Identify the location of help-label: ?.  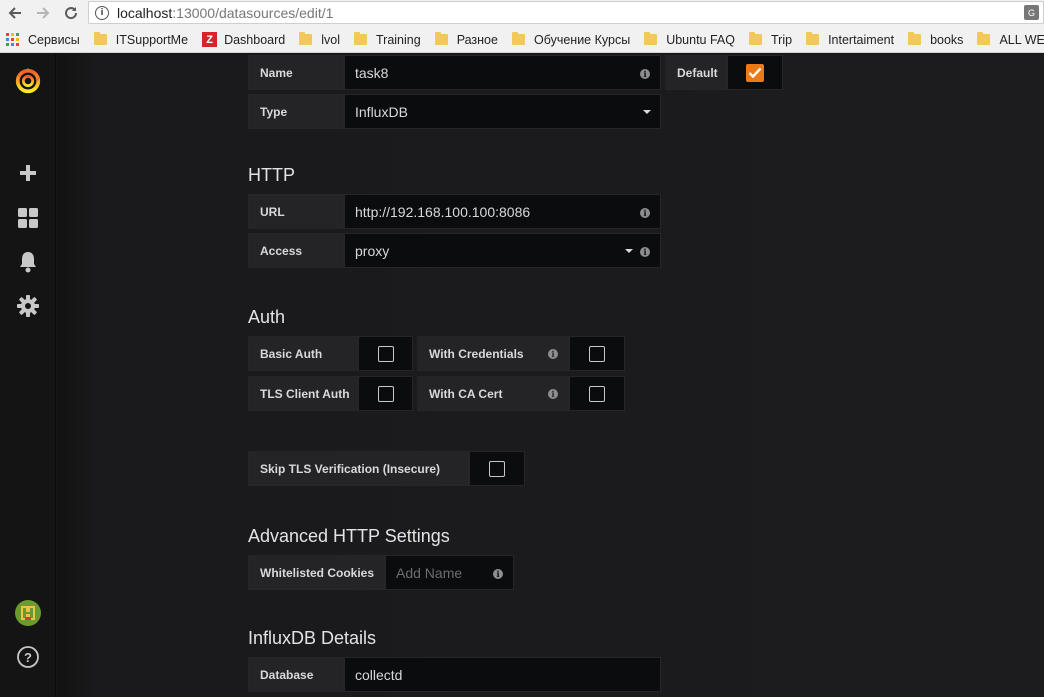
(28, 657).